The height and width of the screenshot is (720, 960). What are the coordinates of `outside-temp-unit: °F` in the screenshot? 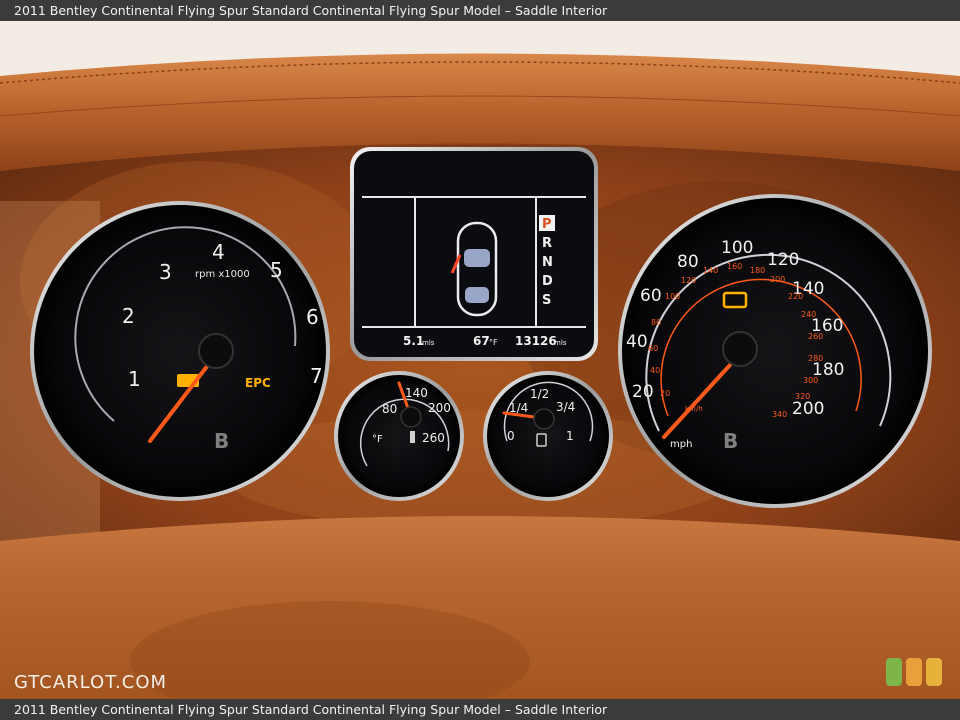 It's located at (493, 342).